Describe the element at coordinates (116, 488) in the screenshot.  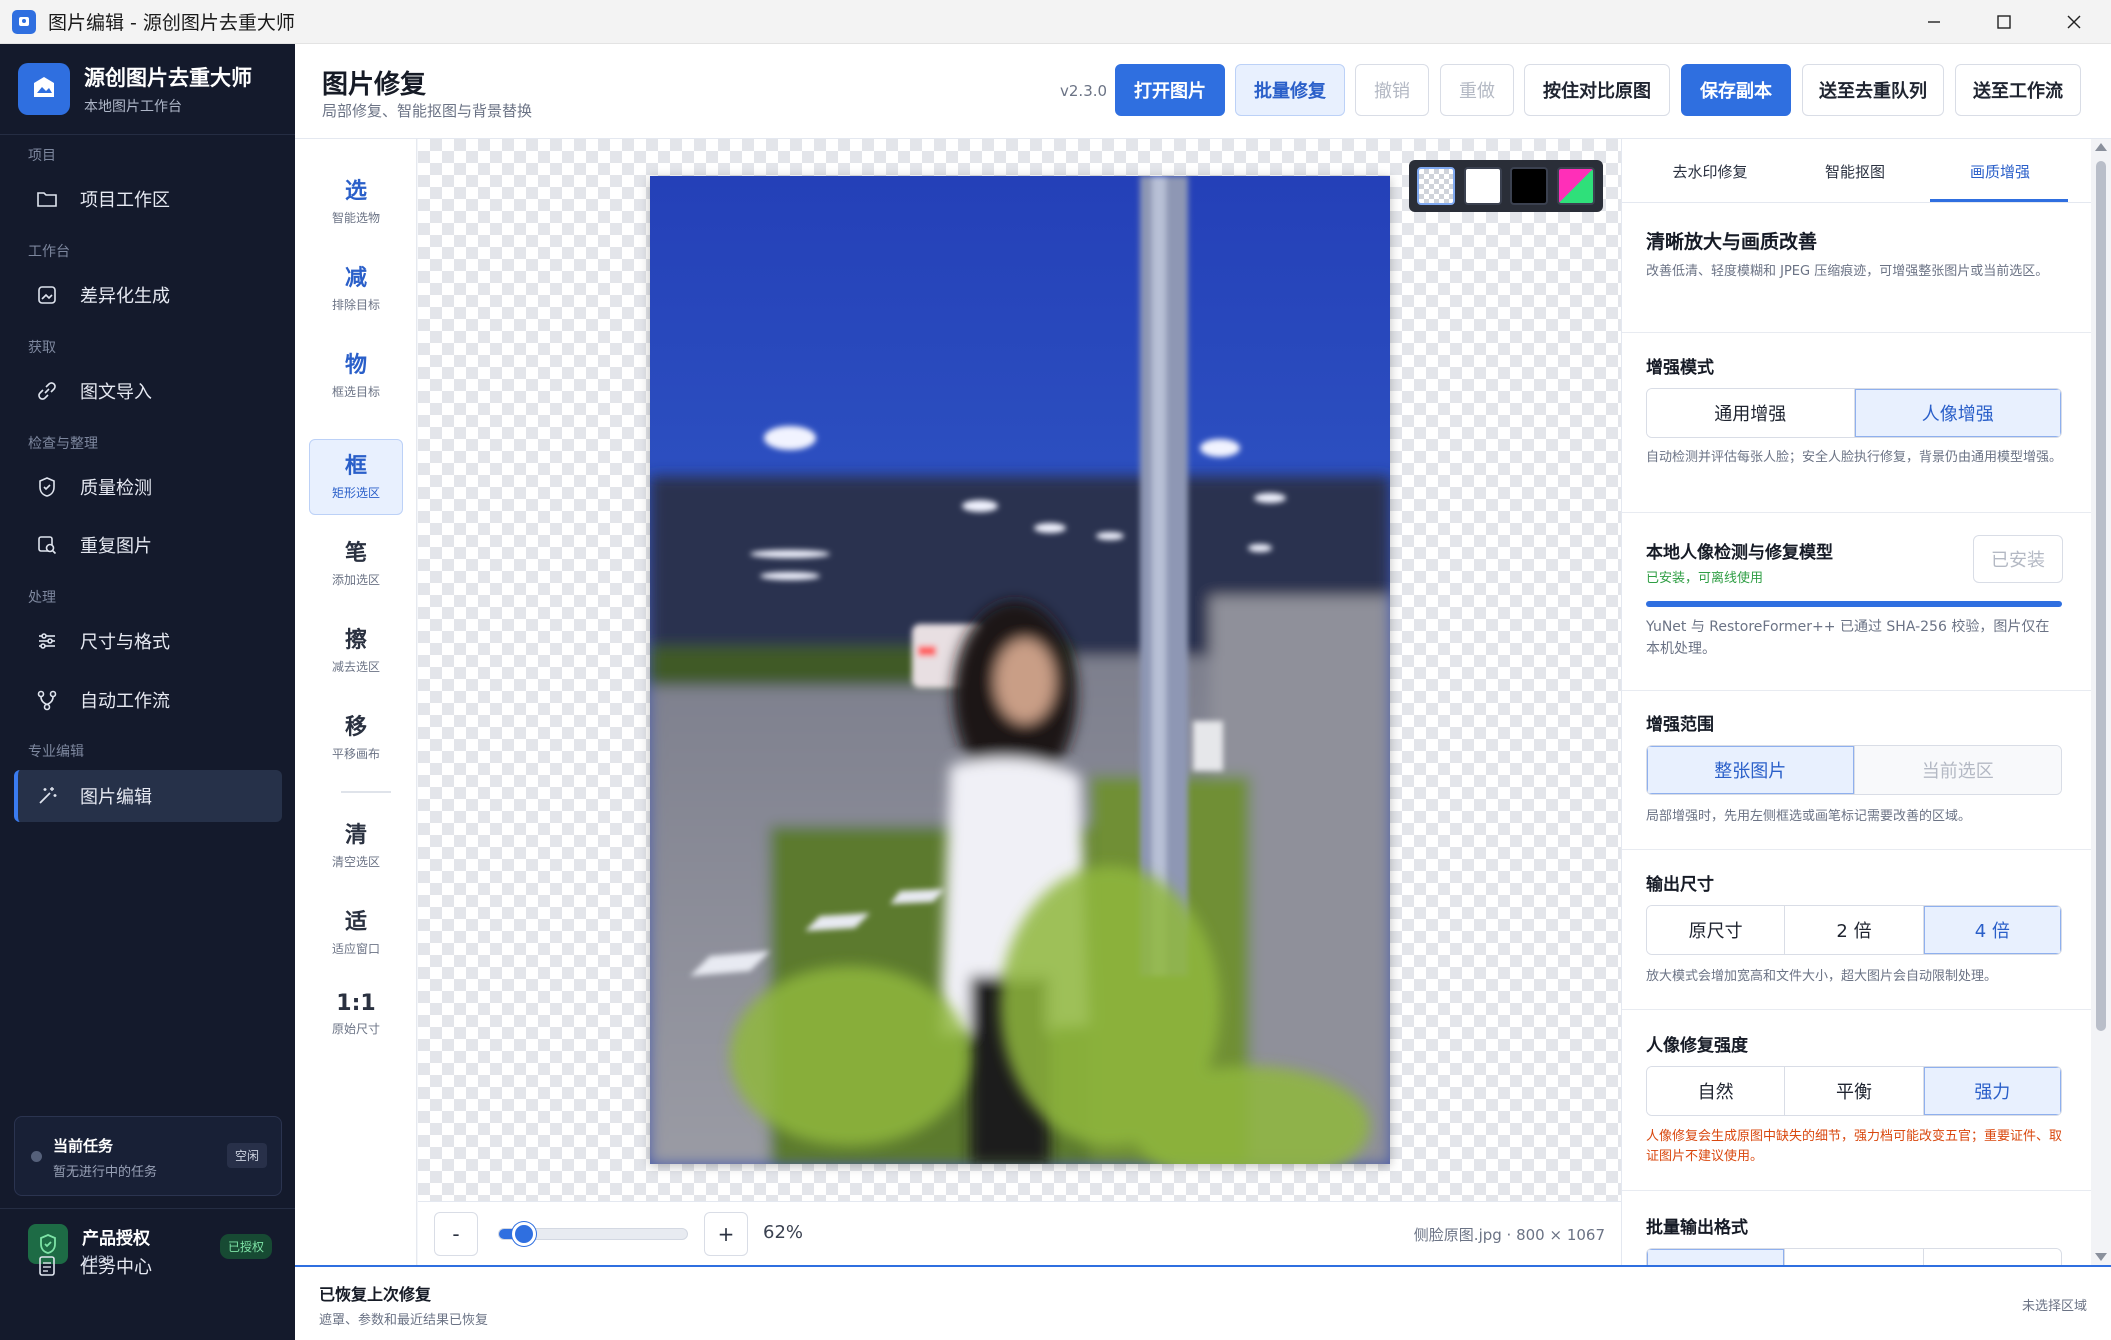
I see `sidebar-item-label: 质量检测` at that location.